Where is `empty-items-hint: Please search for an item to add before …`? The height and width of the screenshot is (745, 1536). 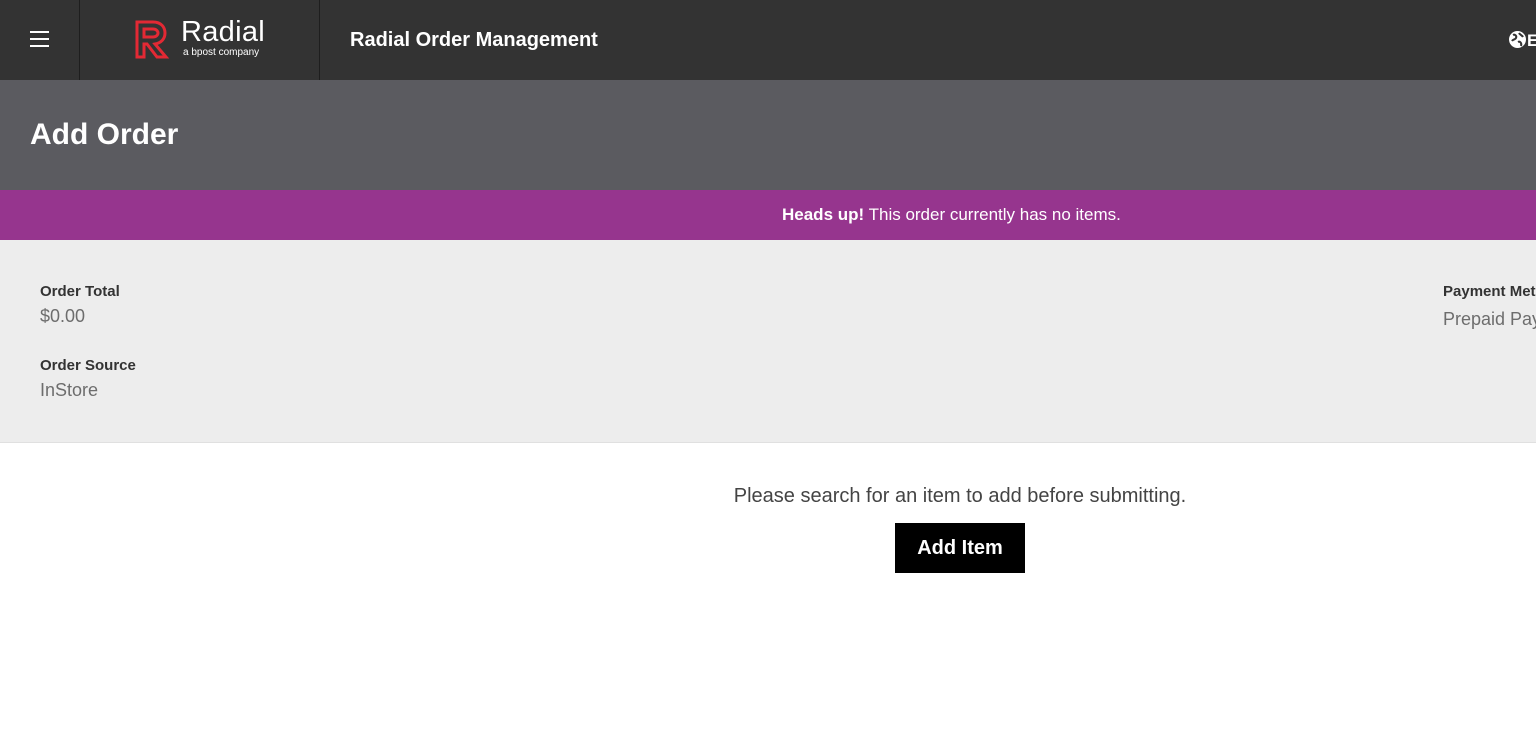 empty-items-hint: Please search for an item to add before … is located at coordinates (960, 496).